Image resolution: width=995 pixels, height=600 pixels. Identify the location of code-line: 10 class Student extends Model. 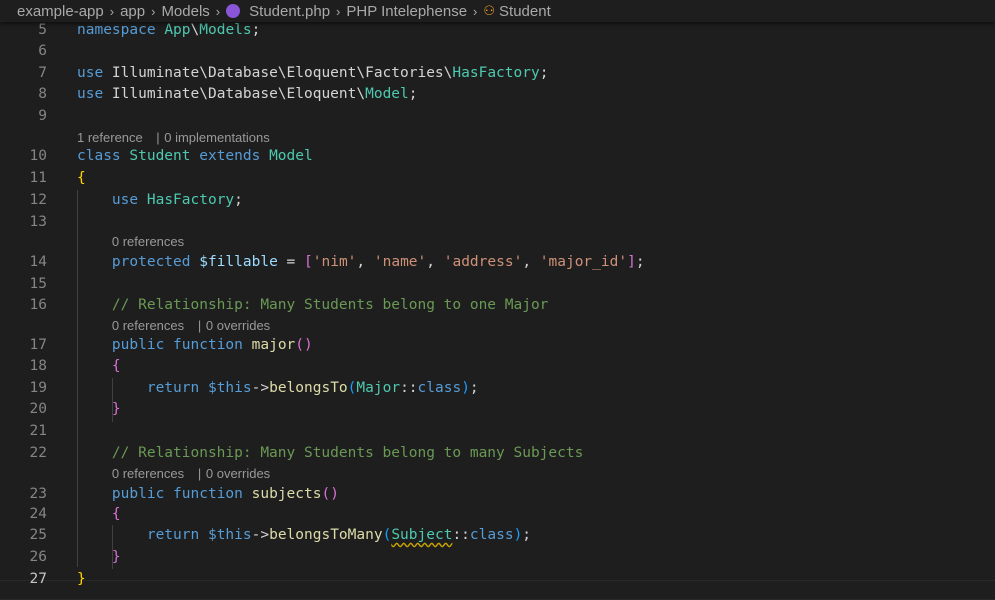
(497, 156).